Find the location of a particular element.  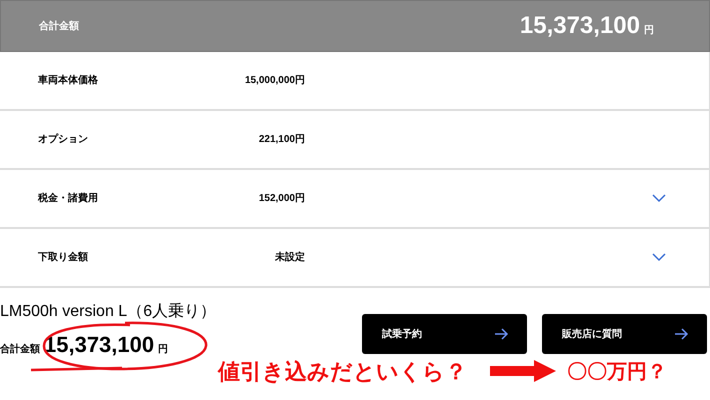

model-name: LM500h version L（6人乗り） is located at coordinates (109, 312).